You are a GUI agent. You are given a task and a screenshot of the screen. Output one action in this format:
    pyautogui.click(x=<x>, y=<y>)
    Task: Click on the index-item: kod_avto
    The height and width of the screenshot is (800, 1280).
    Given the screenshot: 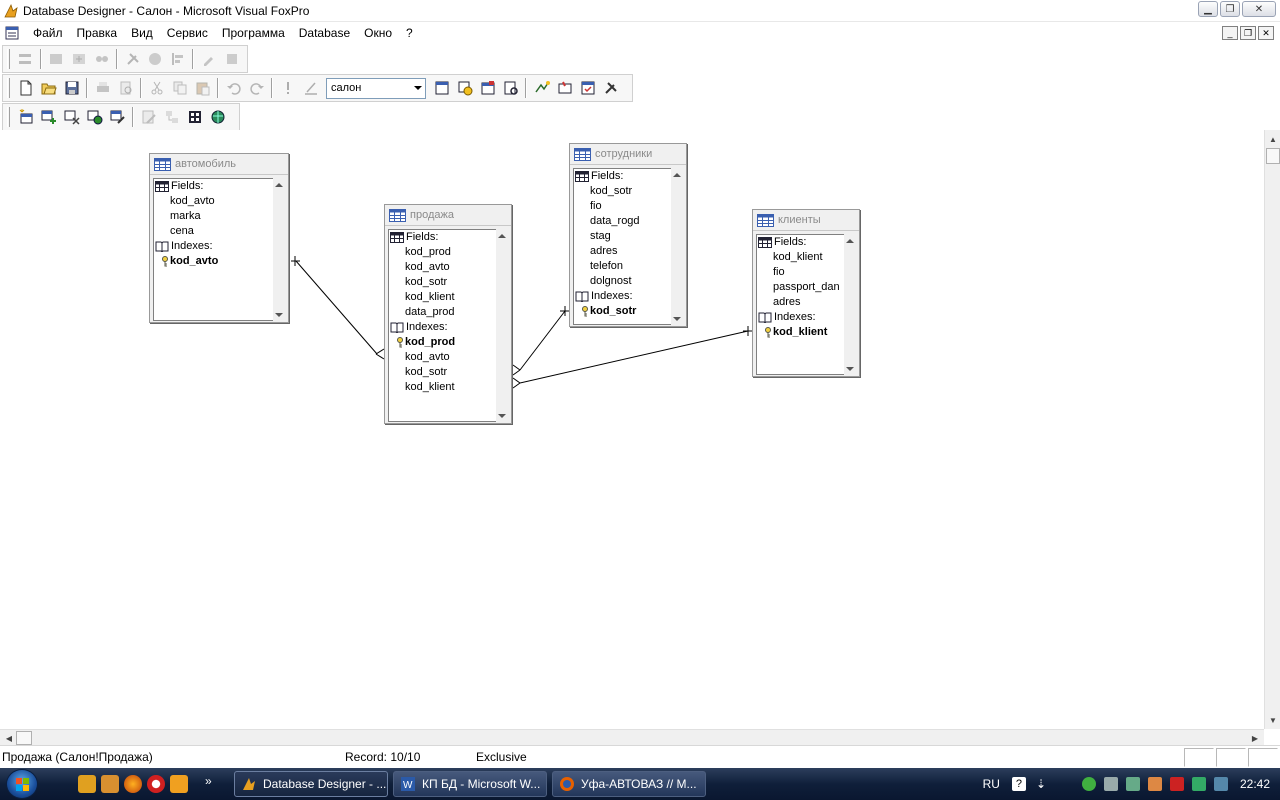 What is the action you would take?
    pyautogui.click(x=443, y=357)
    